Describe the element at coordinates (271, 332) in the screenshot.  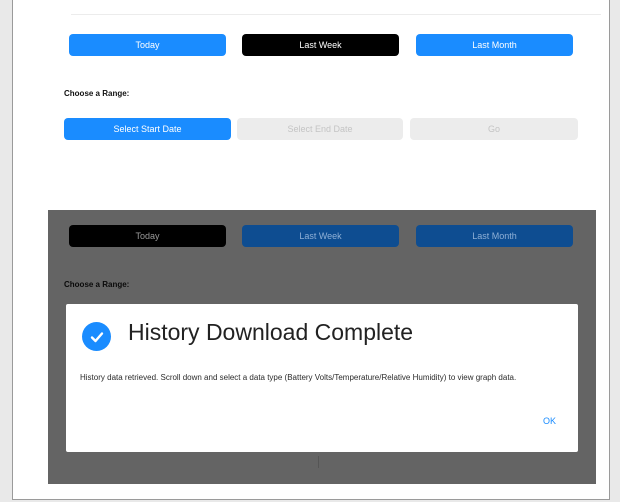
I see `dialog-title: History Download Complete` at that location.